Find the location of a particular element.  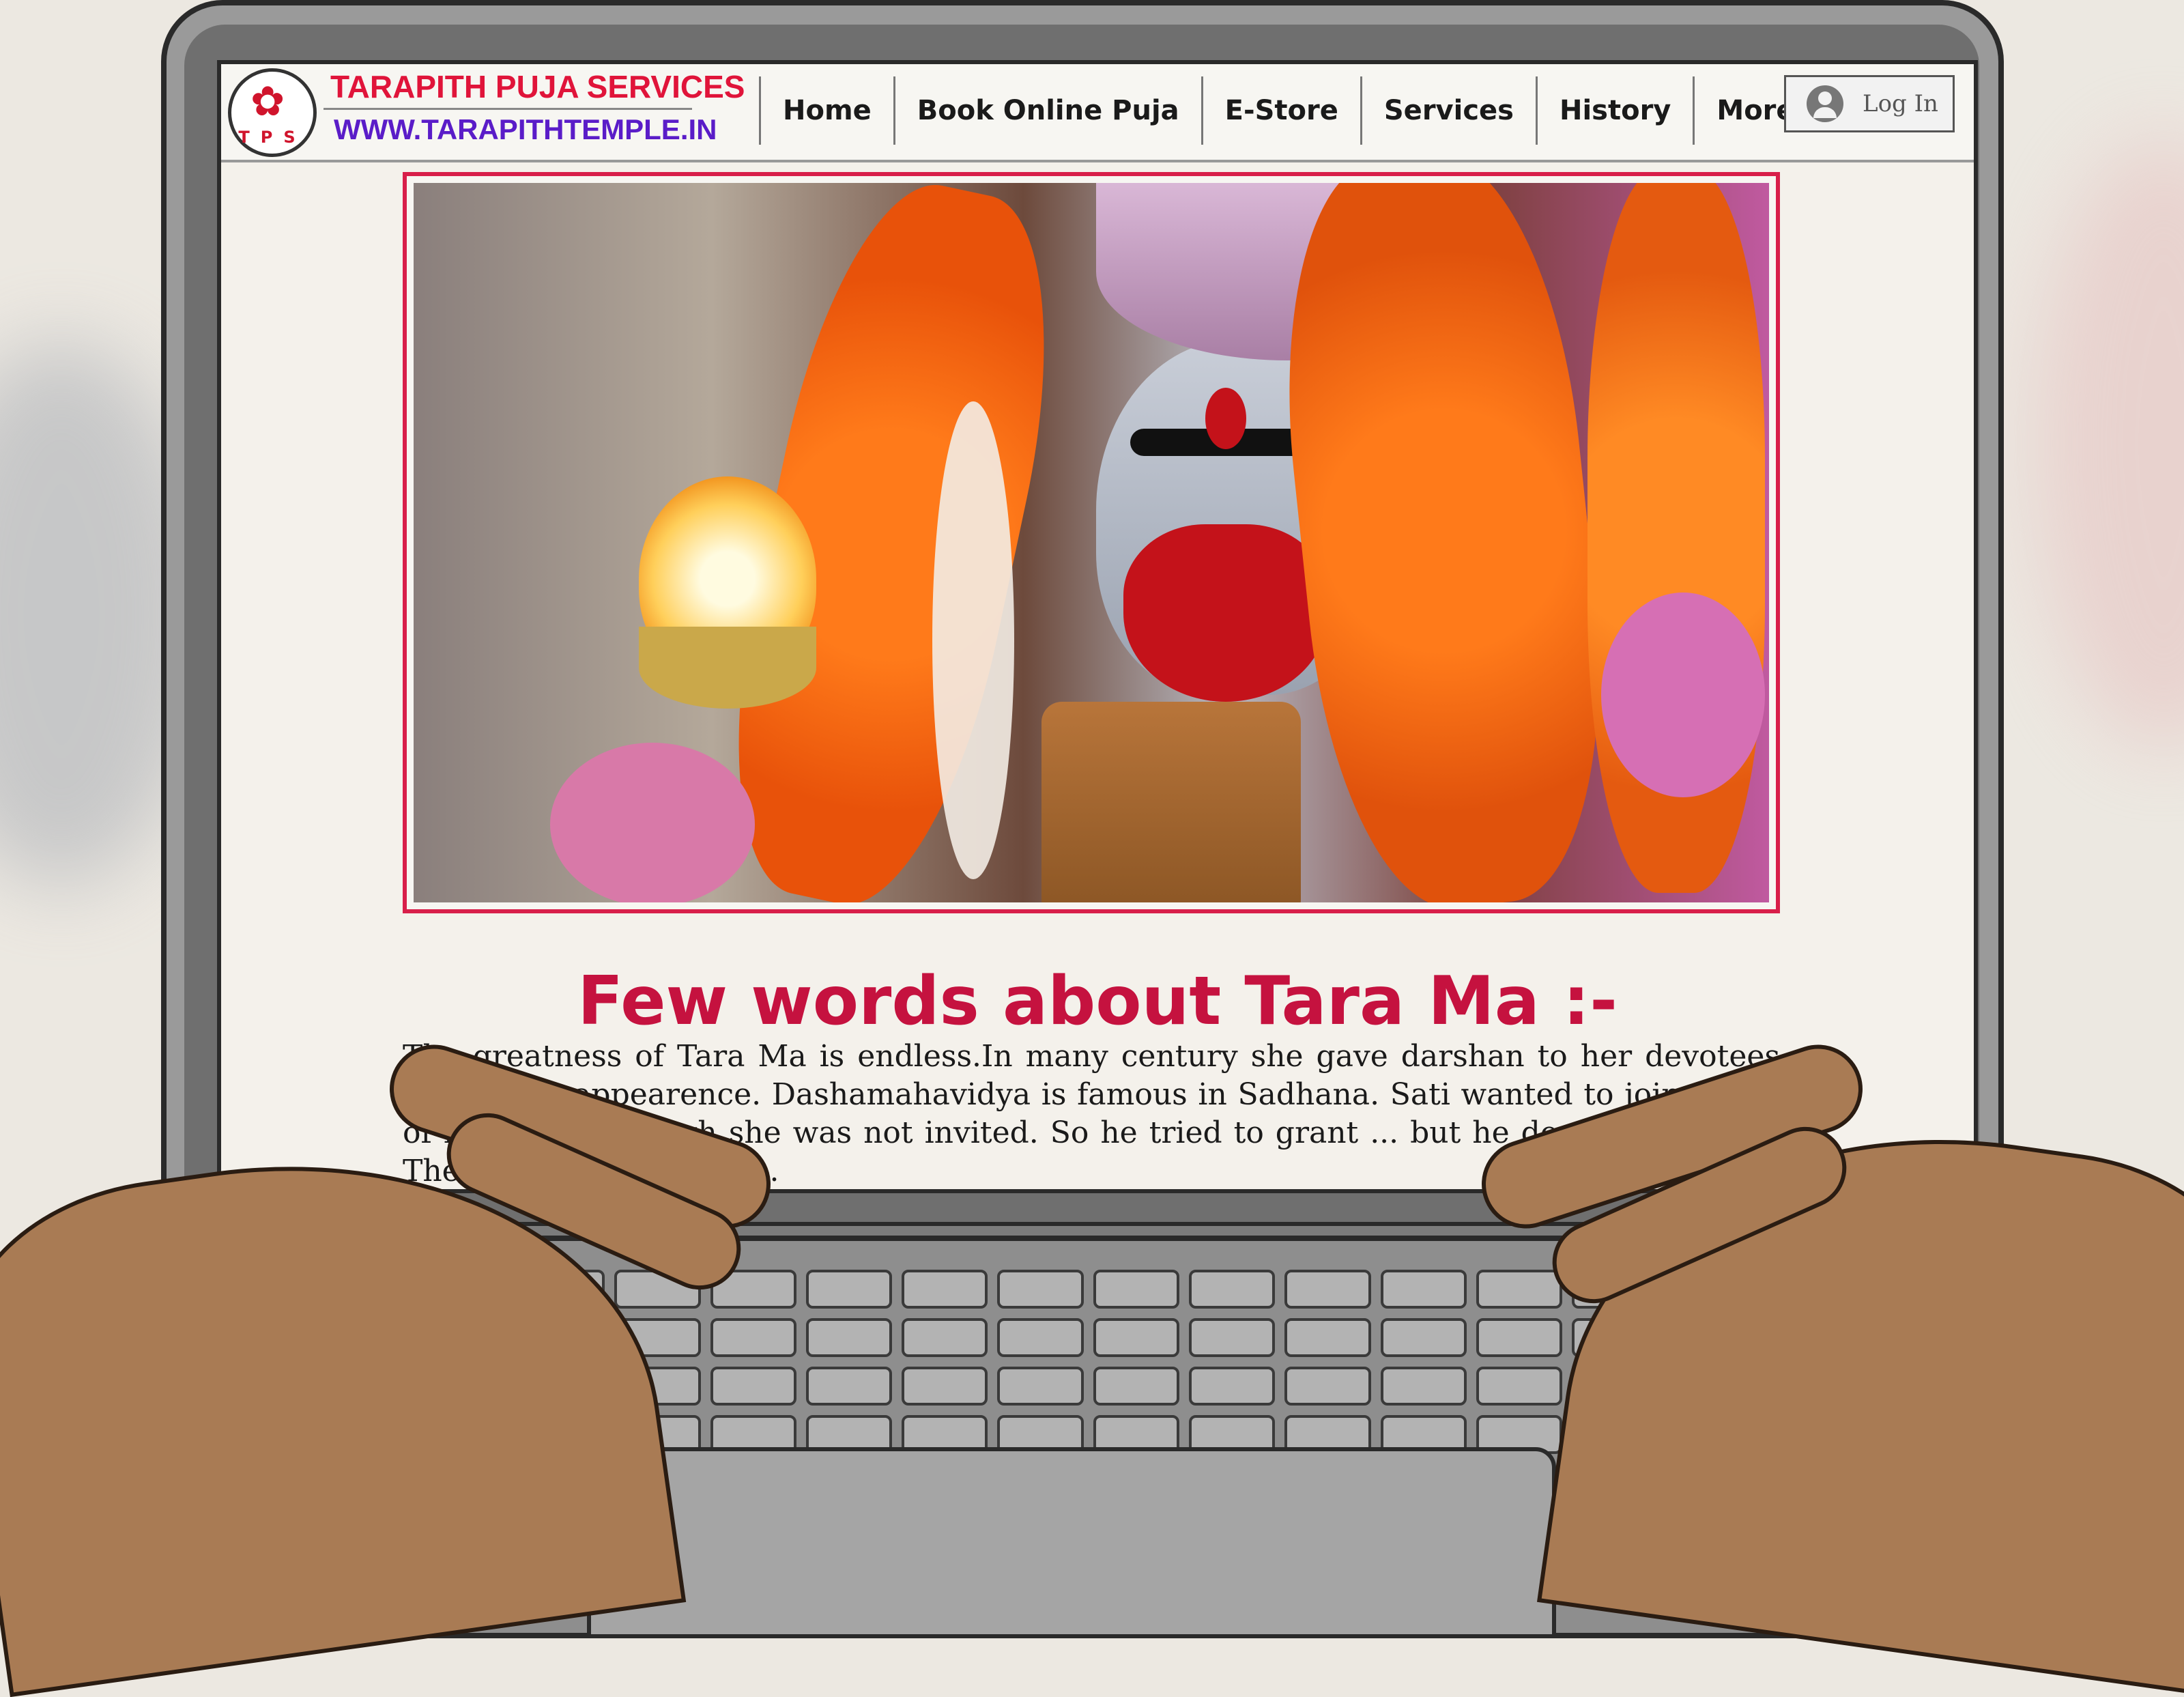

hibiscus-icon: ✿ is located at coordinates (267, 102).